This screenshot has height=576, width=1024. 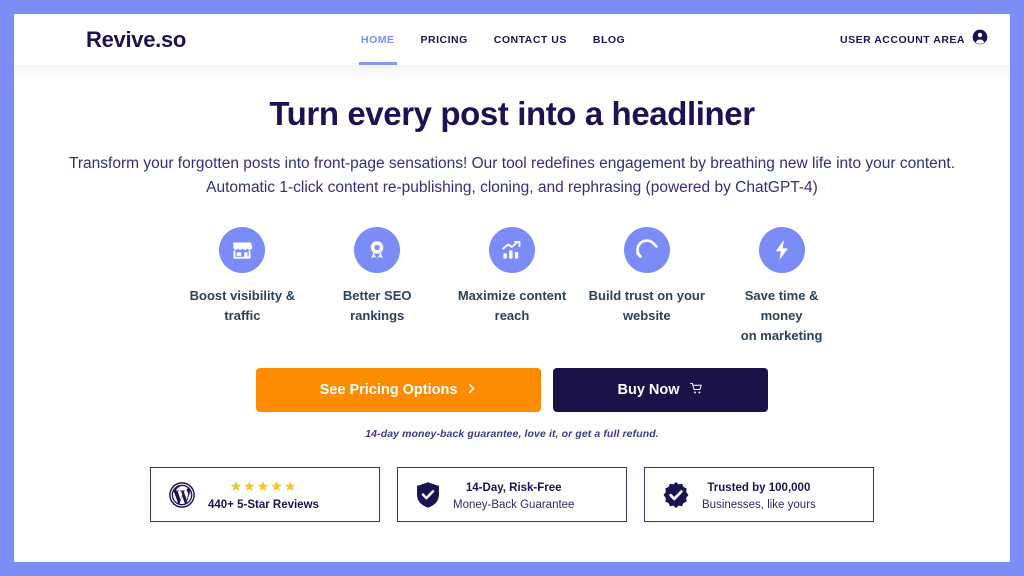 What do you see at coordinates (696, 390) in the screenshot?
I see `shopping-cart-icon` at bounding box center [696, 390].